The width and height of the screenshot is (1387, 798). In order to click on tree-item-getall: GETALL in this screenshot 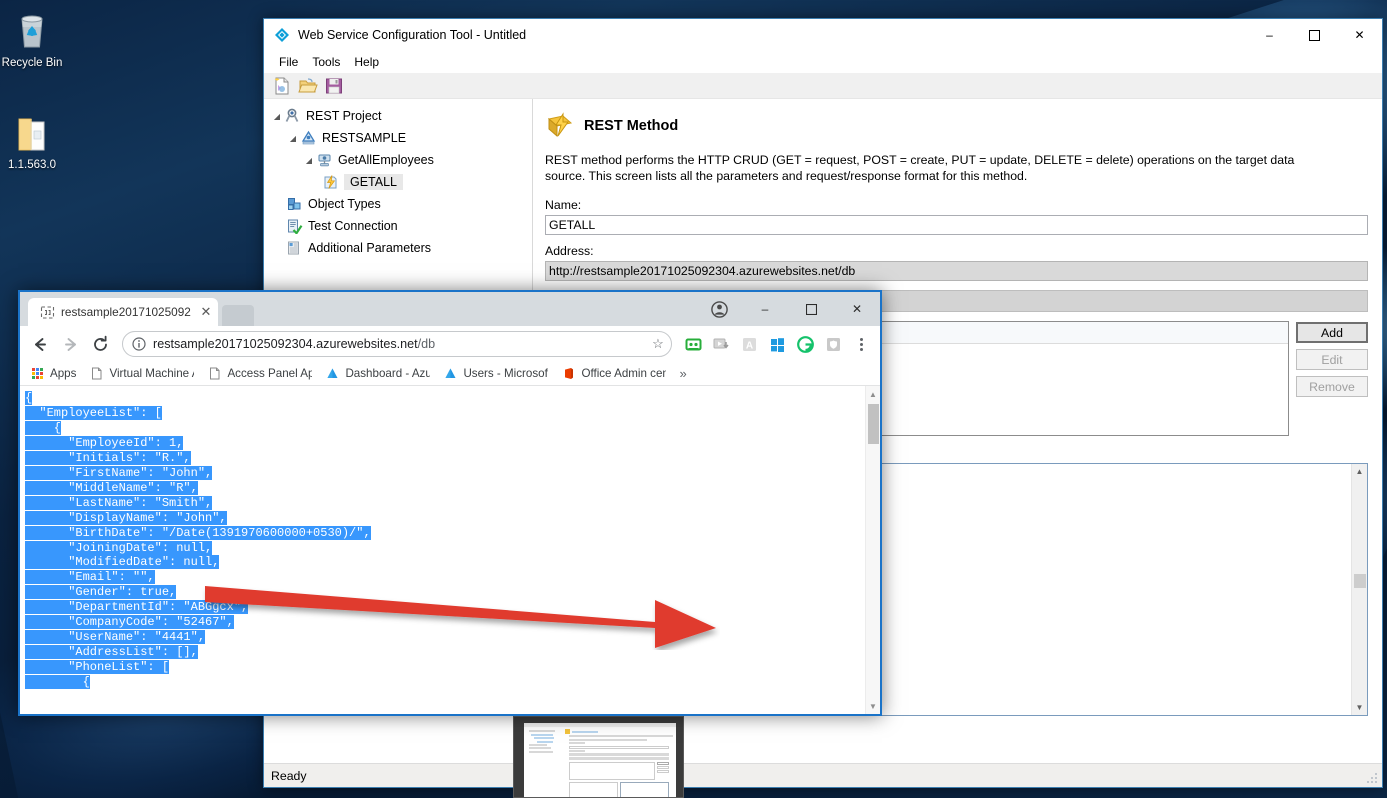, I will do `click(398, 182)`.